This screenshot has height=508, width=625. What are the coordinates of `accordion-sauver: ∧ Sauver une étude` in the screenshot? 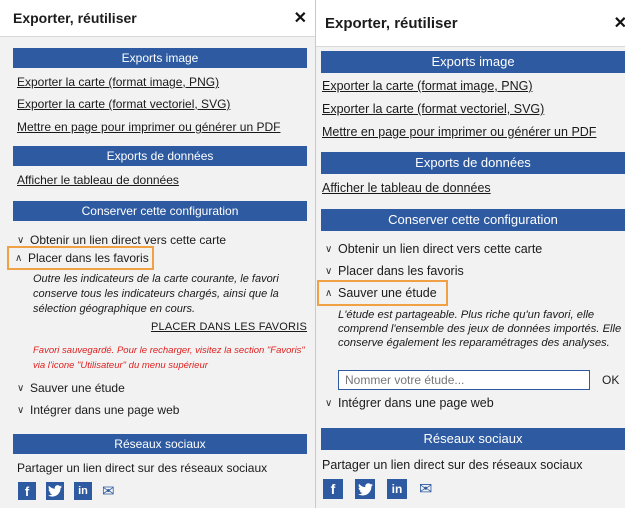 It's located at (382, 293).